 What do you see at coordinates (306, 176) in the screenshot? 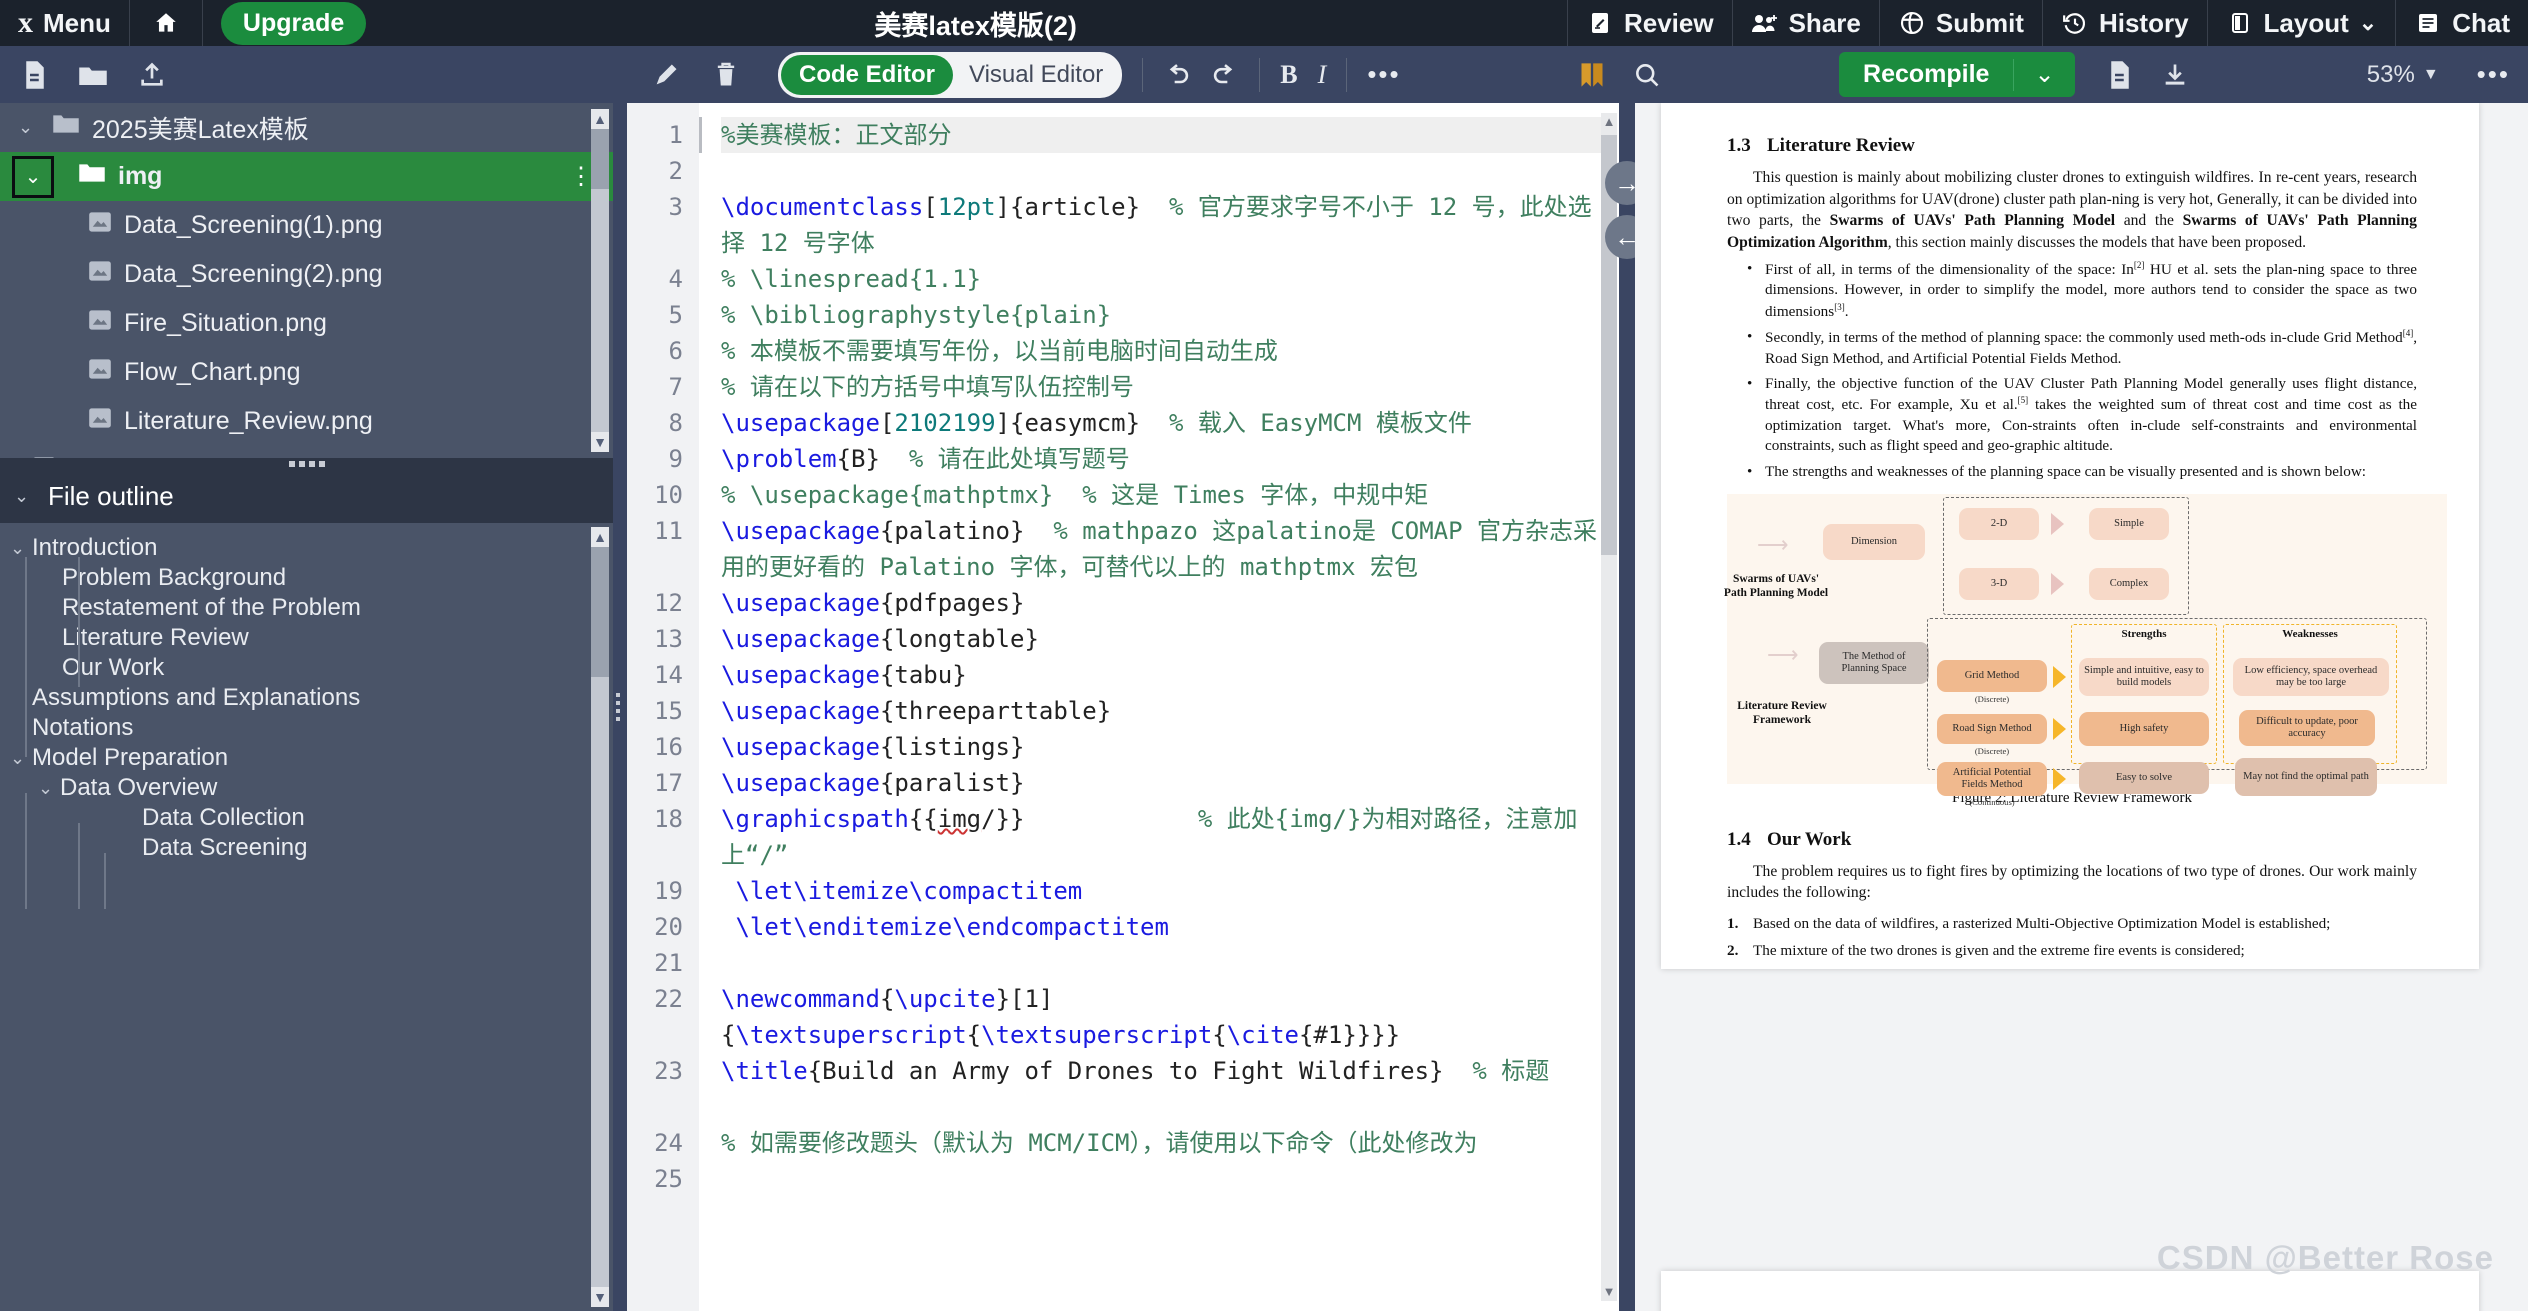
I see `file-tree-folder-img: ⌄ img ⋮` at bounding box center [306, 176].